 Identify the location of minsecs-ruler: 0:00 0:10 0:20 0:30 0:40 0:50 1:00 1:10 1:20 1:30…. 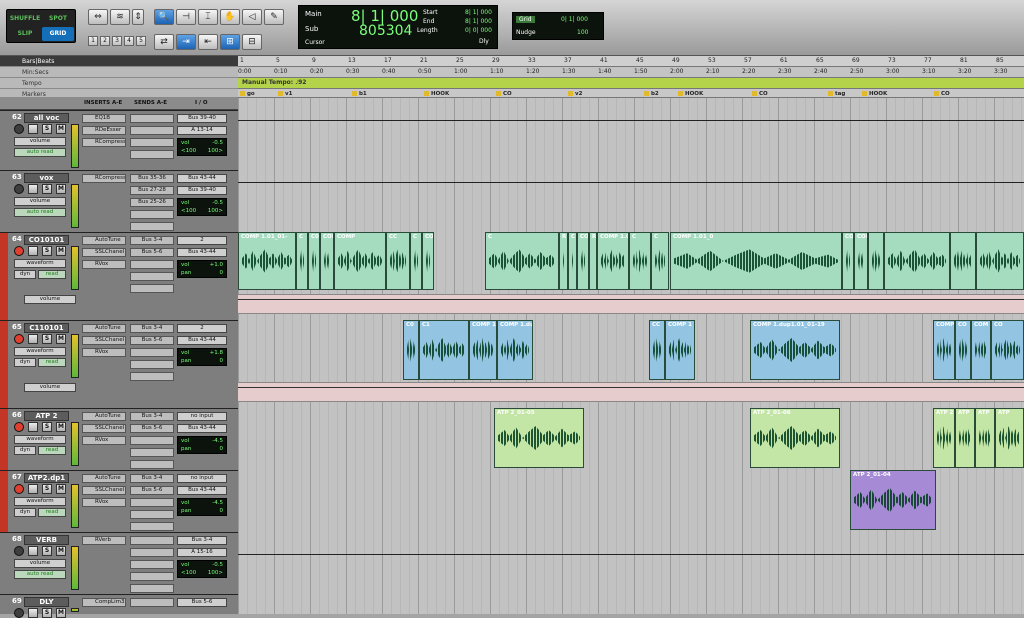
(631, 72).